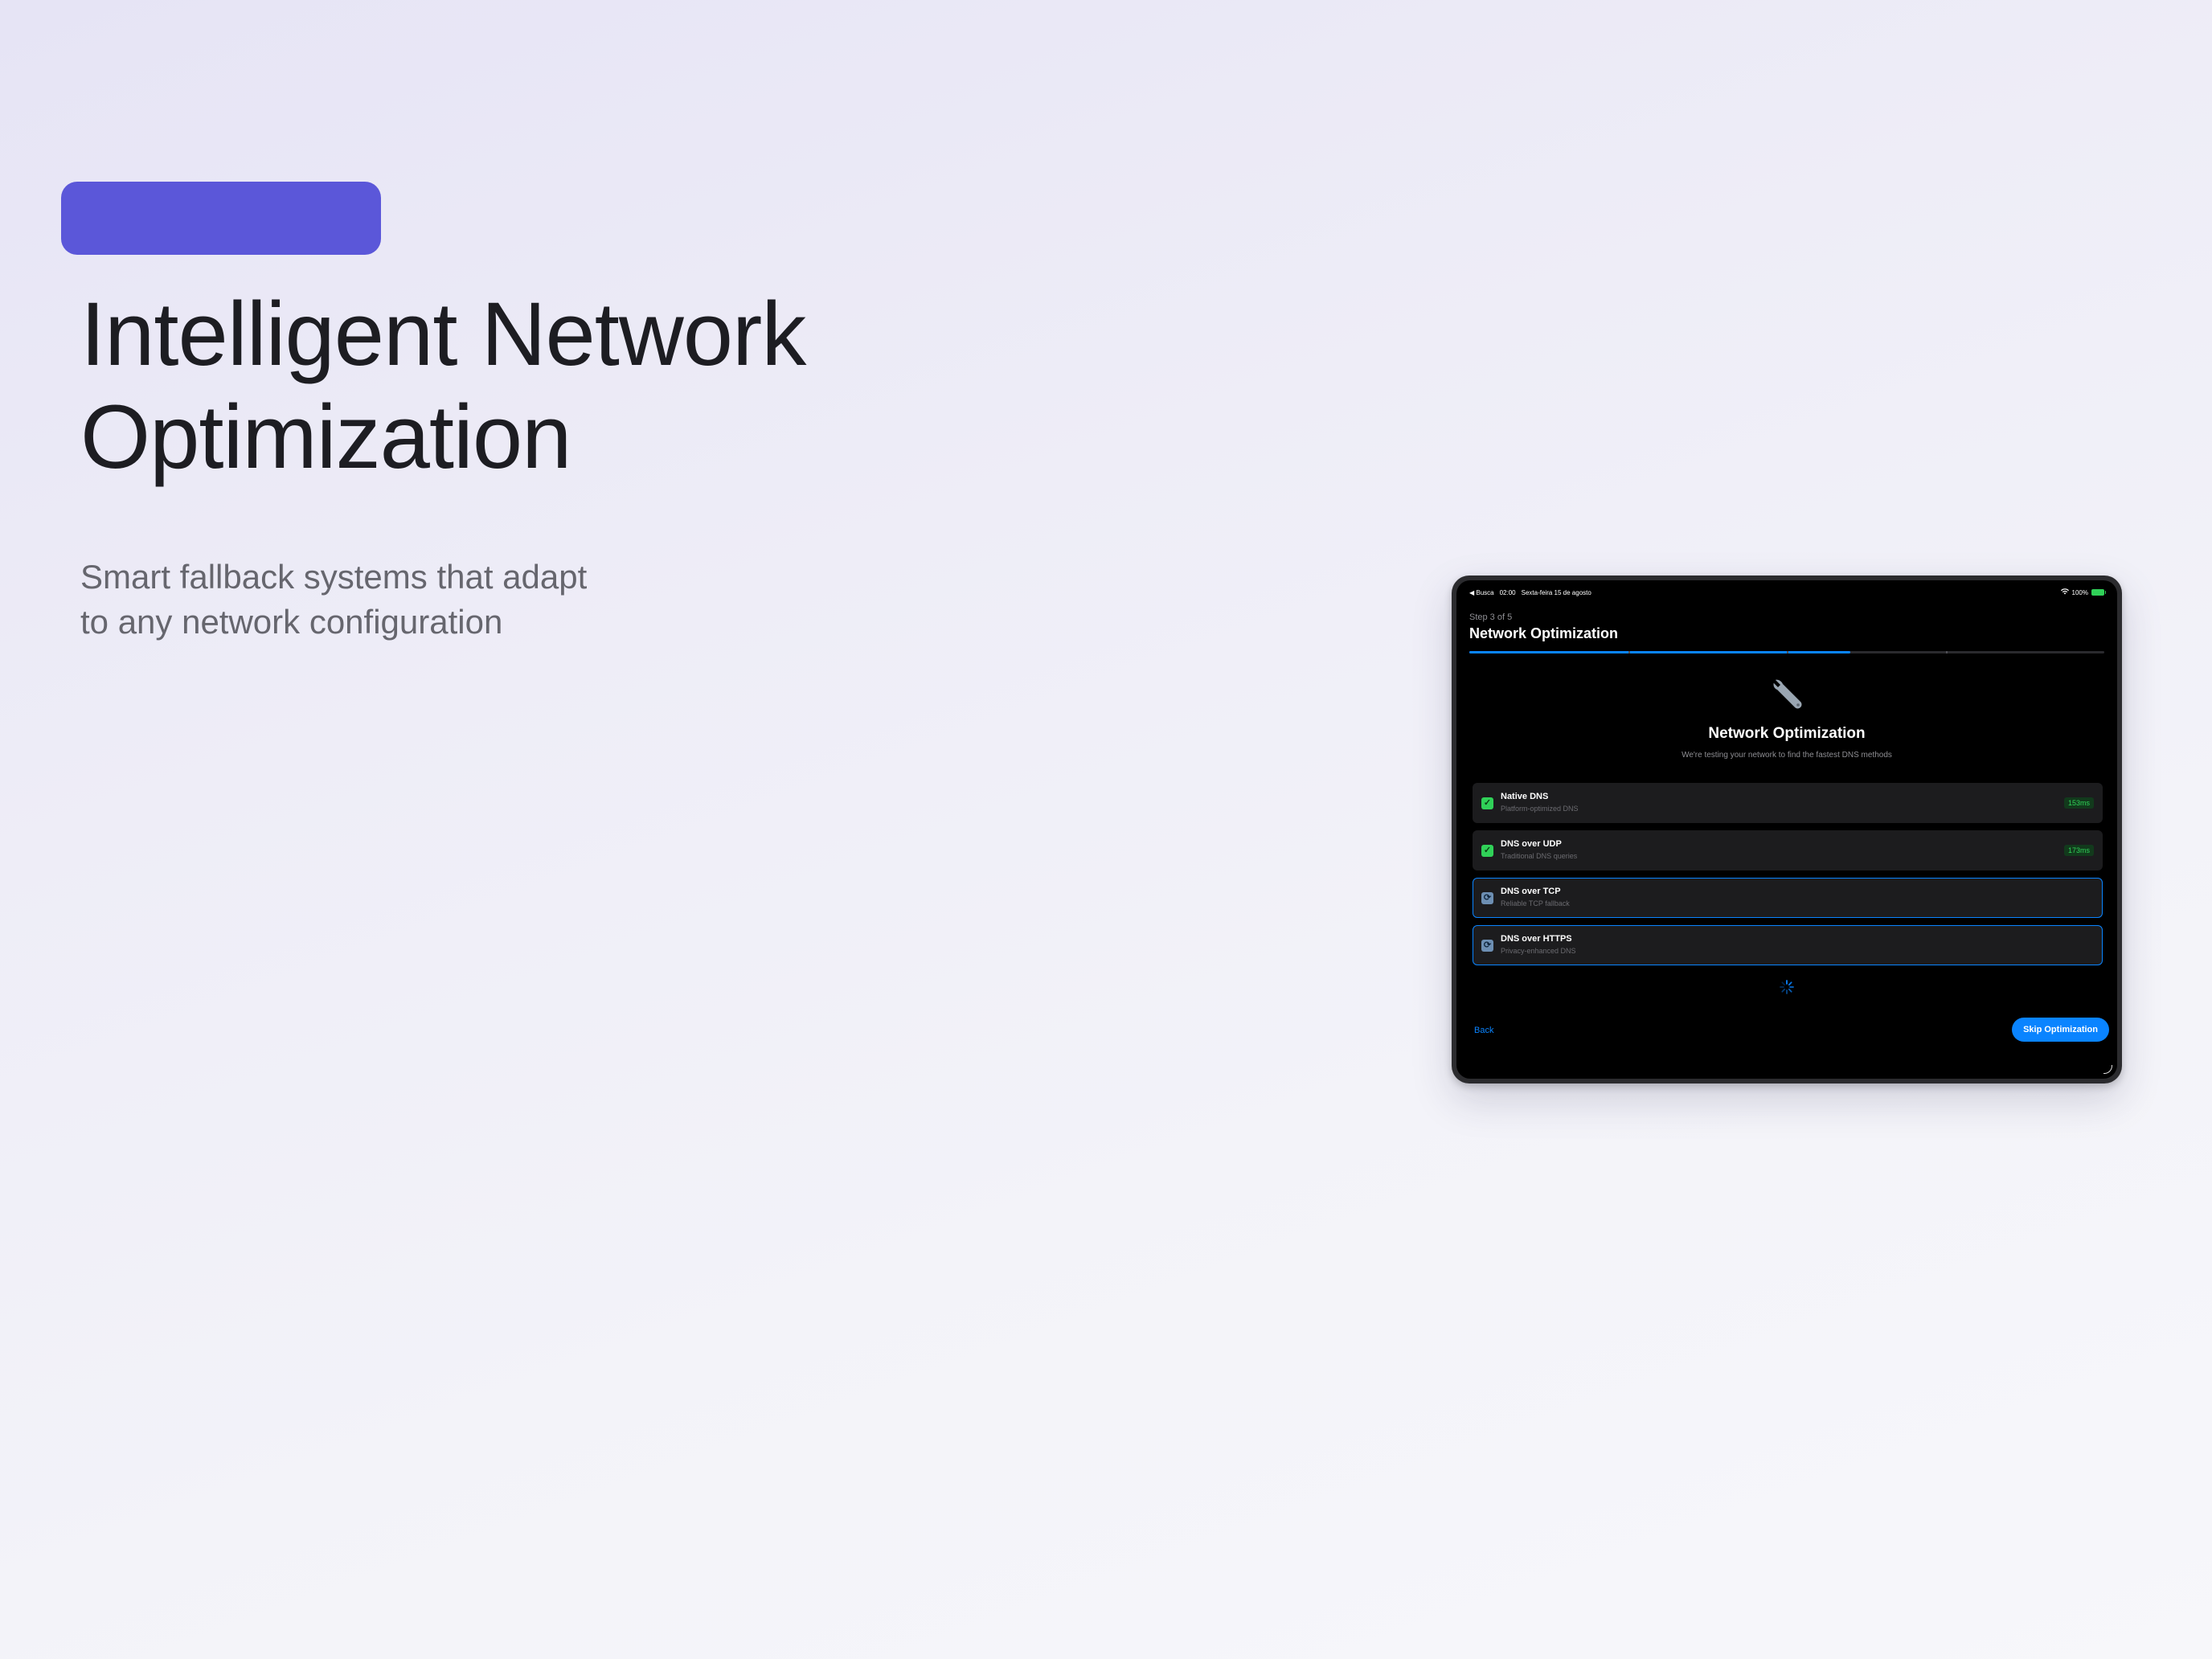 Image resolution: width=2212 pixels, height=1659 pixels. I want to click on latency-badge: 173ms, so click(2078, 850).